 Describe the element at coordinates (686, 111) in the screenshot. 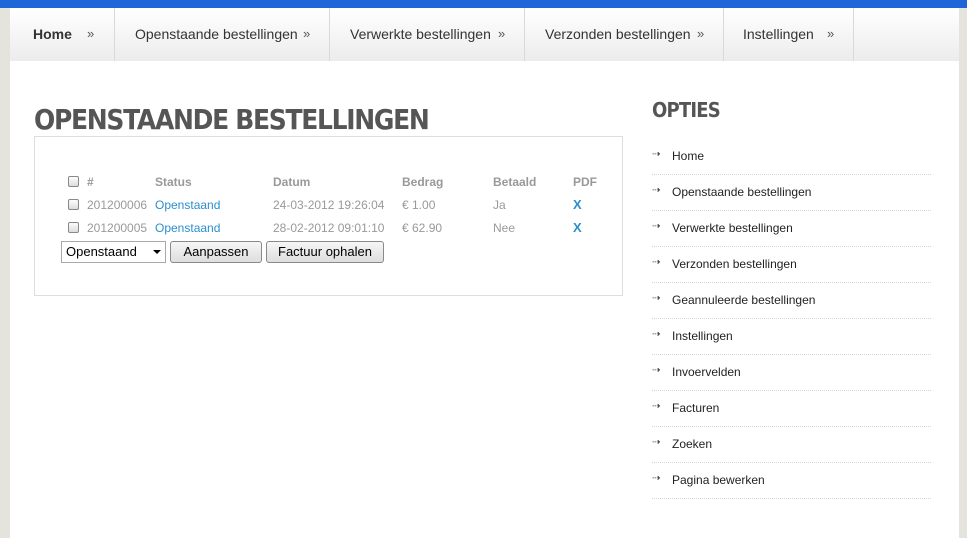

I see `sidebar-title: OPTIES` at that location.